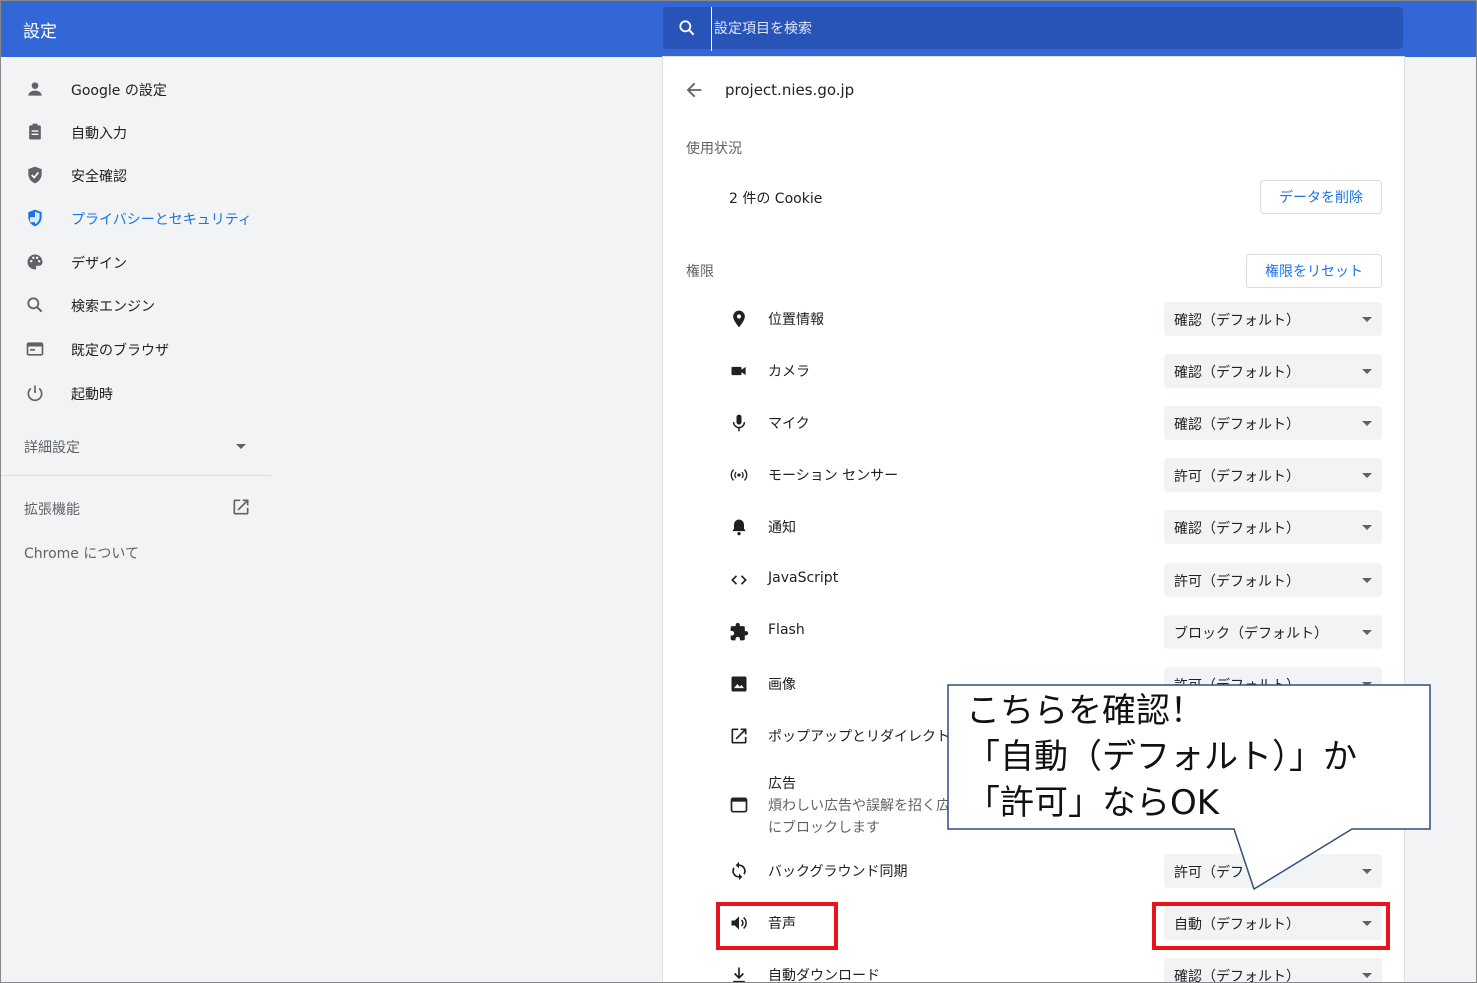 This screenshot has width=1477, height=983. What do you see at coordinates (241, 446) in the screenshot?
I see `chevron-down-icon` at bounding box center [241, 446].